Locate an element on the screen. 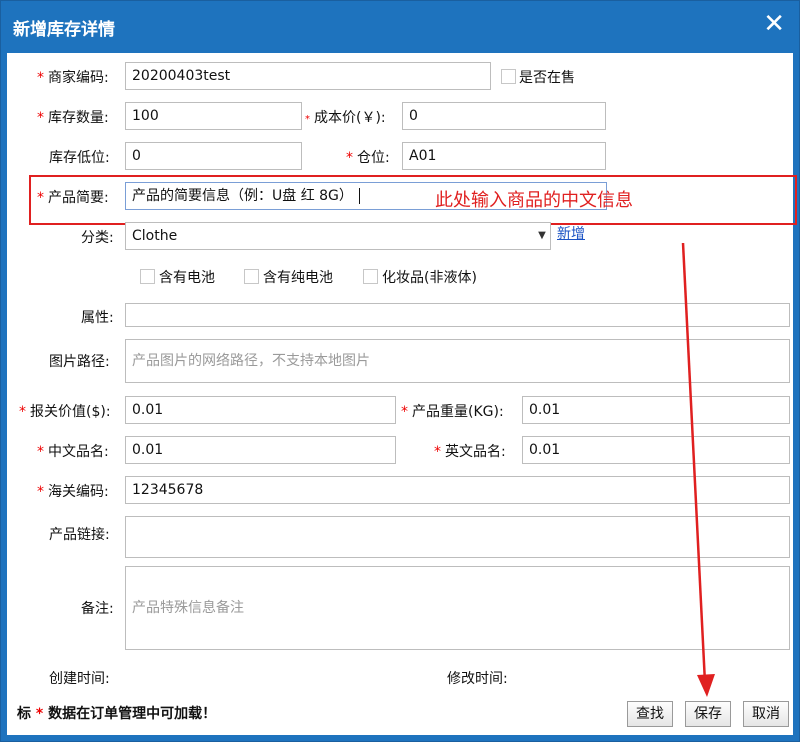 The width and height of the screenshot is (800, 742). modified-time-label: 修改时间: is located at coordinates (477, 679).